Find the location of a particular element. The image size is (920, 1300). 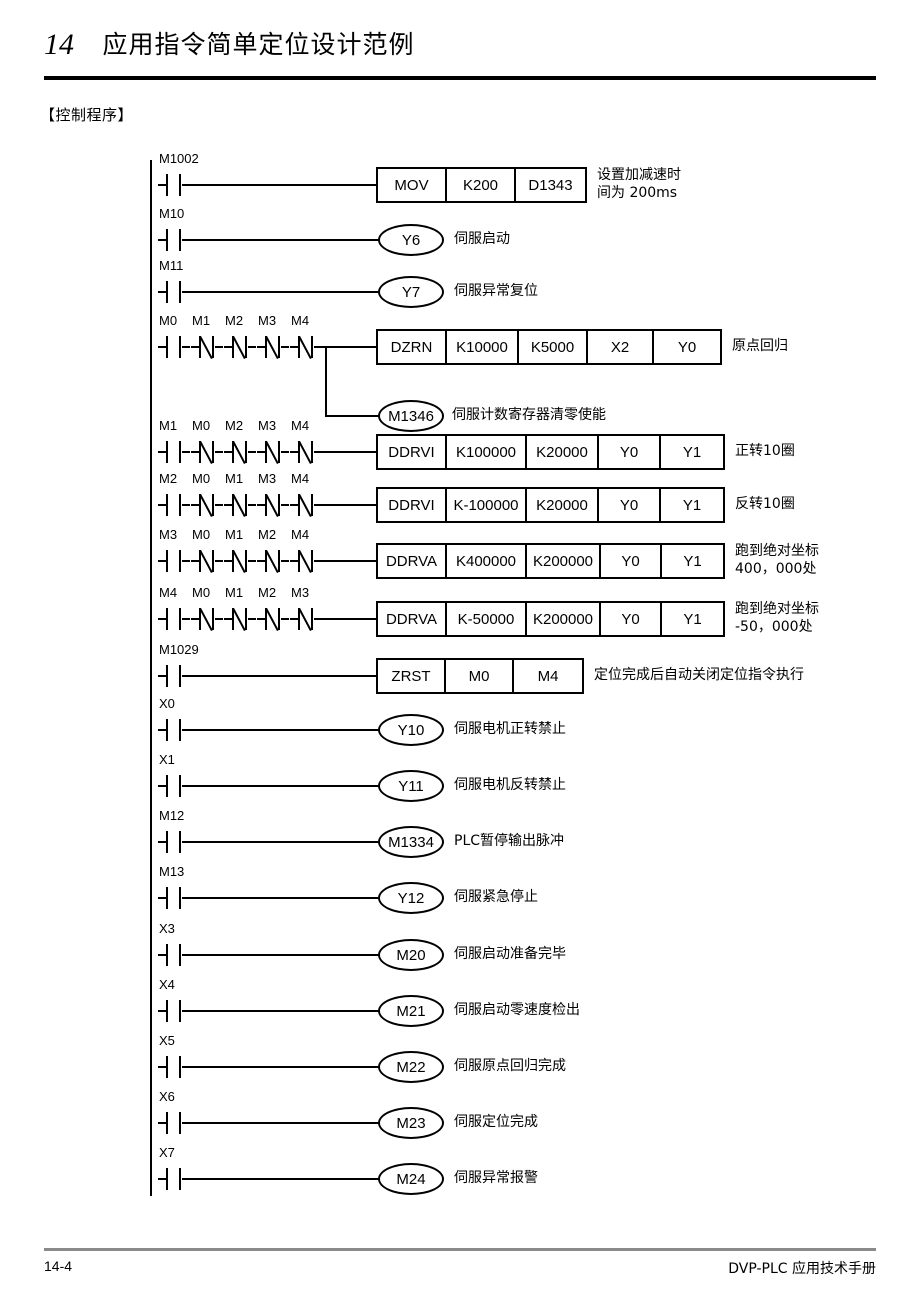

contact-normally-open: X5 is located at coordinates (174, 1058).